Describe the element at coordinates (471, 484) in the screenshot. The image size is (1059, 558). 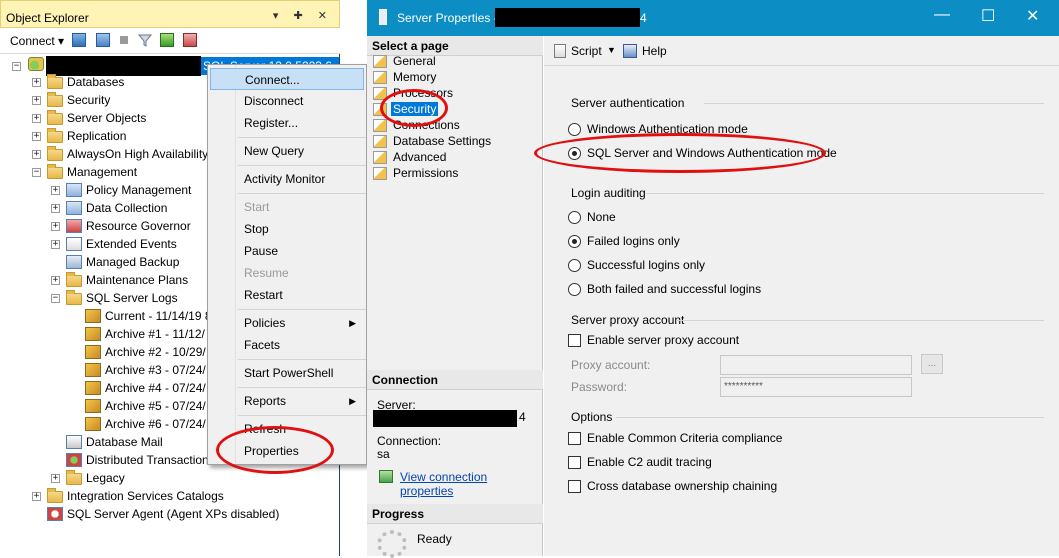
I see `view-connection-properties-link: View connection properties` at that location.